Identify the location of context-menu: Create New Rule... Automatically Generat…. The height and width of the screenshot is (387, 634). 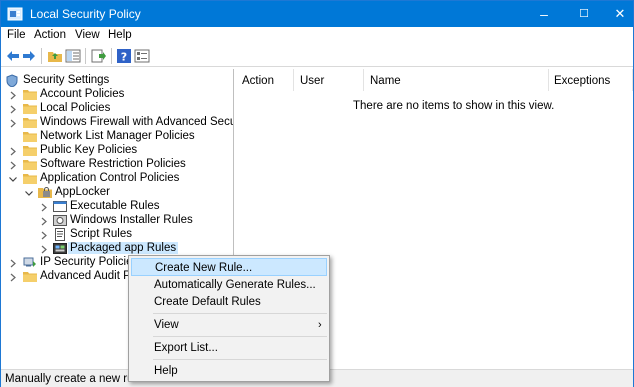
(229, 318).